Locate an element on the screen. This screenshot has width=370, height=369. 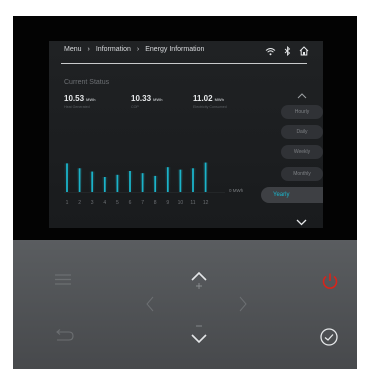
x-tick-label: 1 is located at coordinates (67, 203).